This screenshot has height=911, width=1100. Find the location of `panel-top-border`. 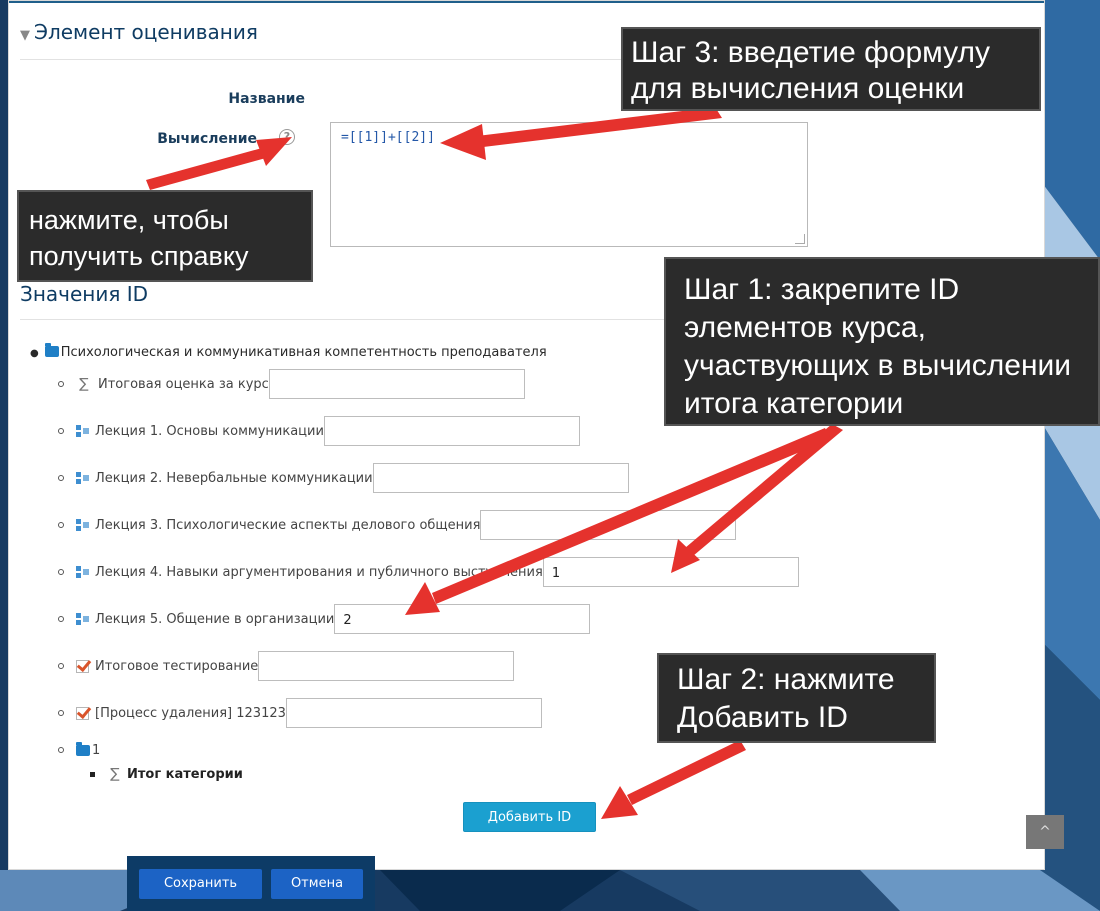

panel-top-border is located at coordinates (526, 2).